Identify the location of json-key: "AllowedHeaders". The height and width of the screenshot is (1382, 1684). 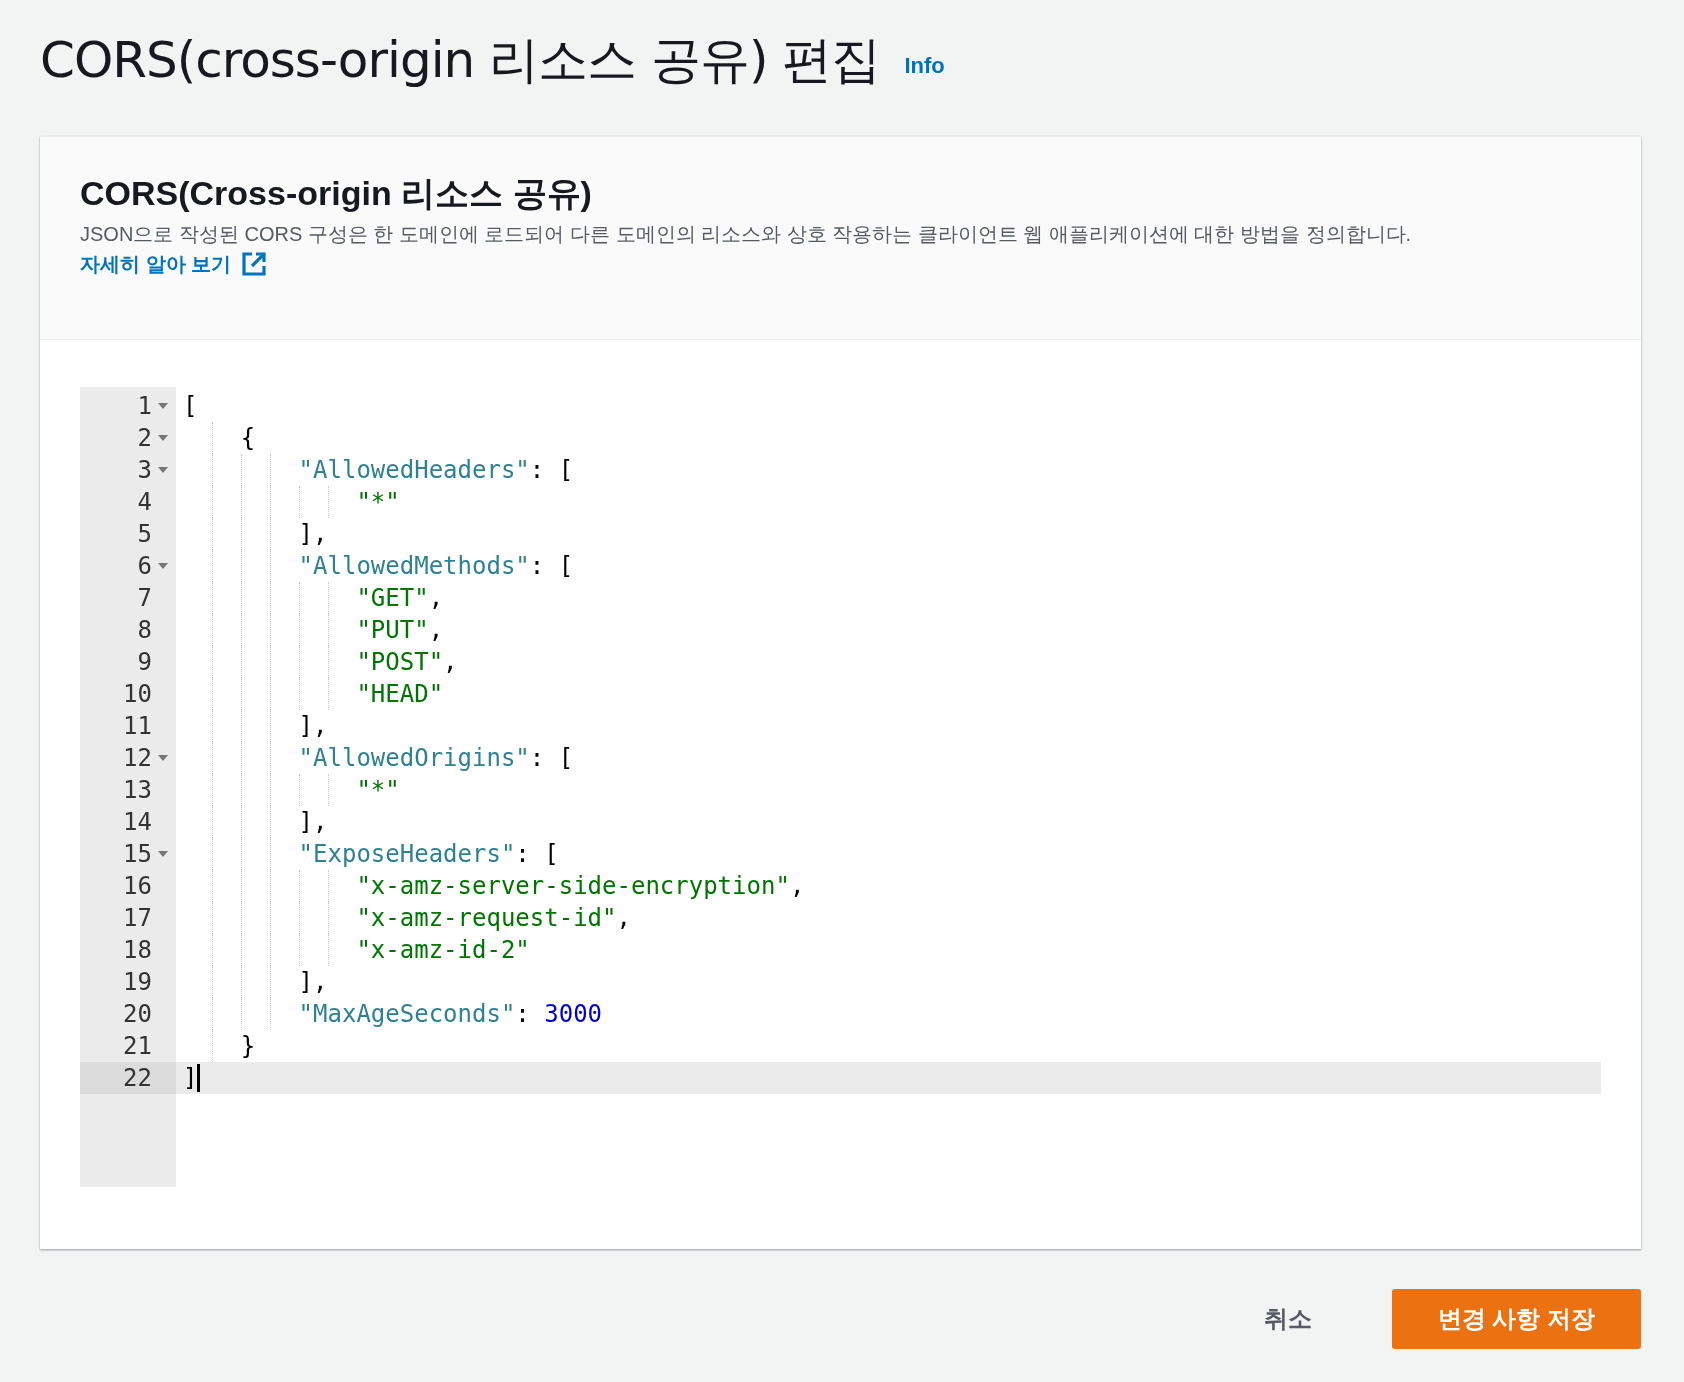
(414, 470).